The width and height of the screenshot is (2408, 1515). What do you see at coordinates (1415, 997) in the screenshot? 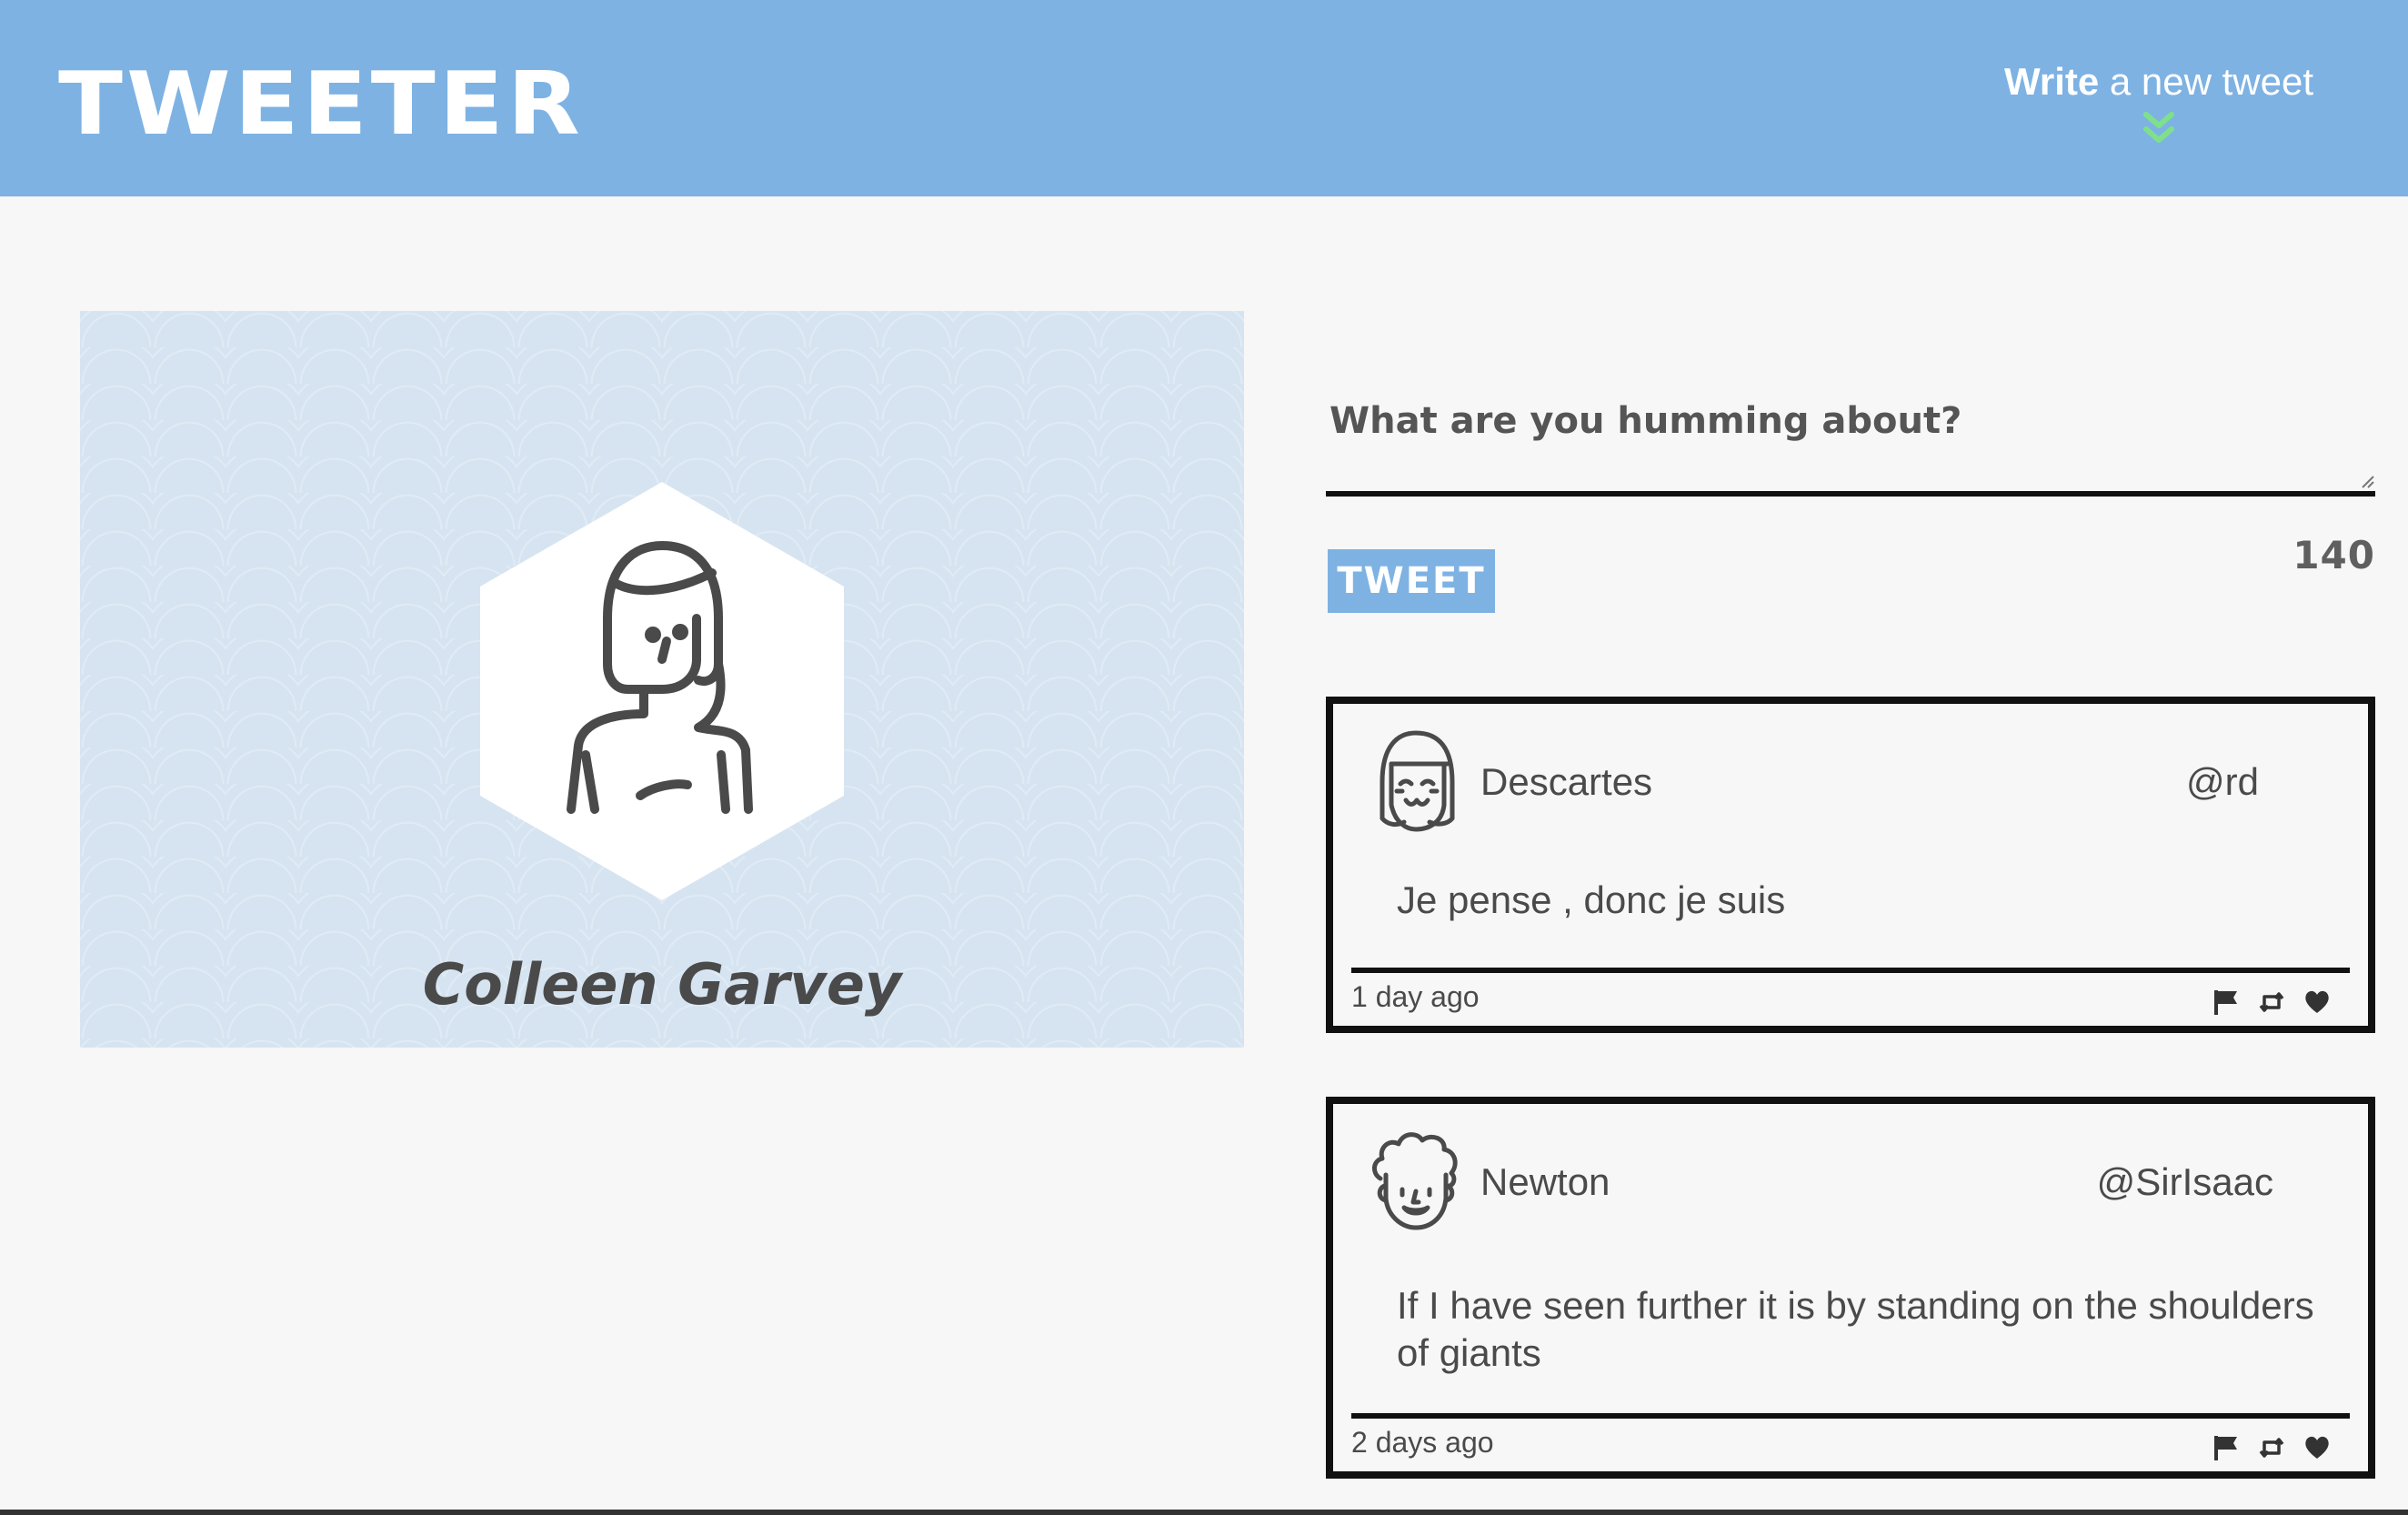
I see `tweet-timestamp: 1 day ago` at bounding box center [1415, 997].